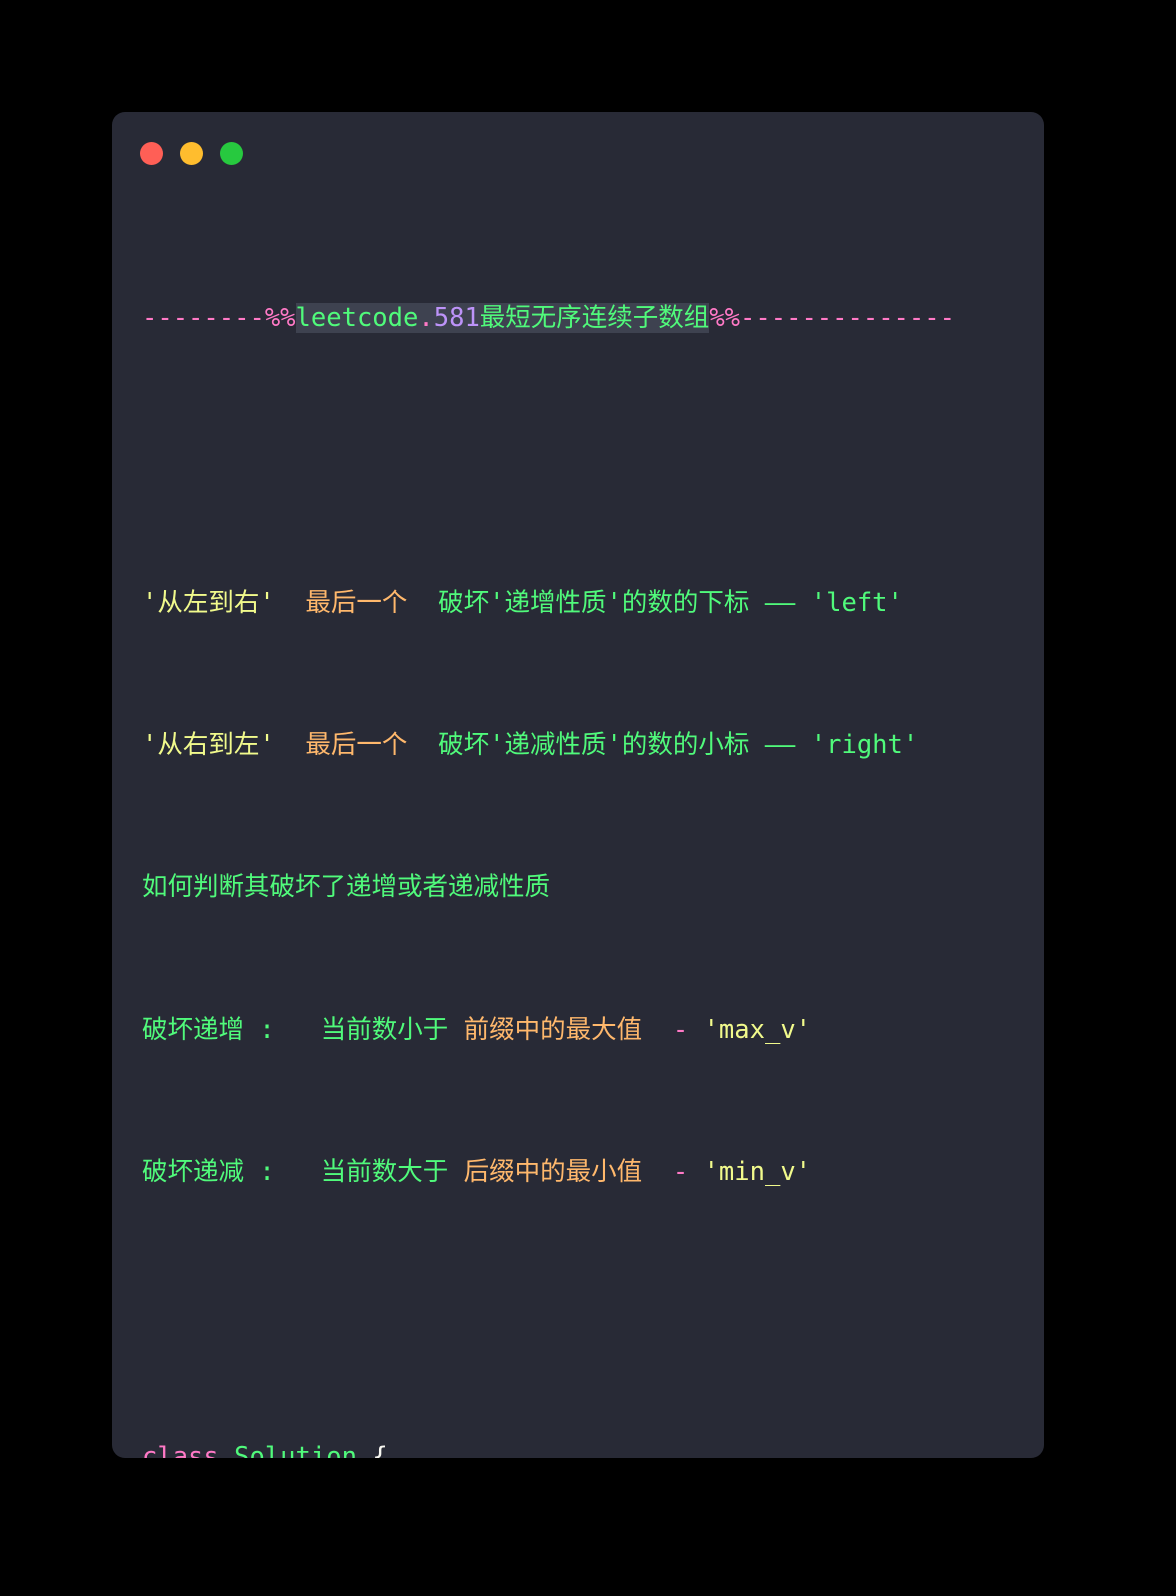 This screenshot has height=1596, width=1176. I want to click on note-line-5: 破坏递减 : 当前数大于 后缀中的最小值 - 'min_v', so click(593, 1173).